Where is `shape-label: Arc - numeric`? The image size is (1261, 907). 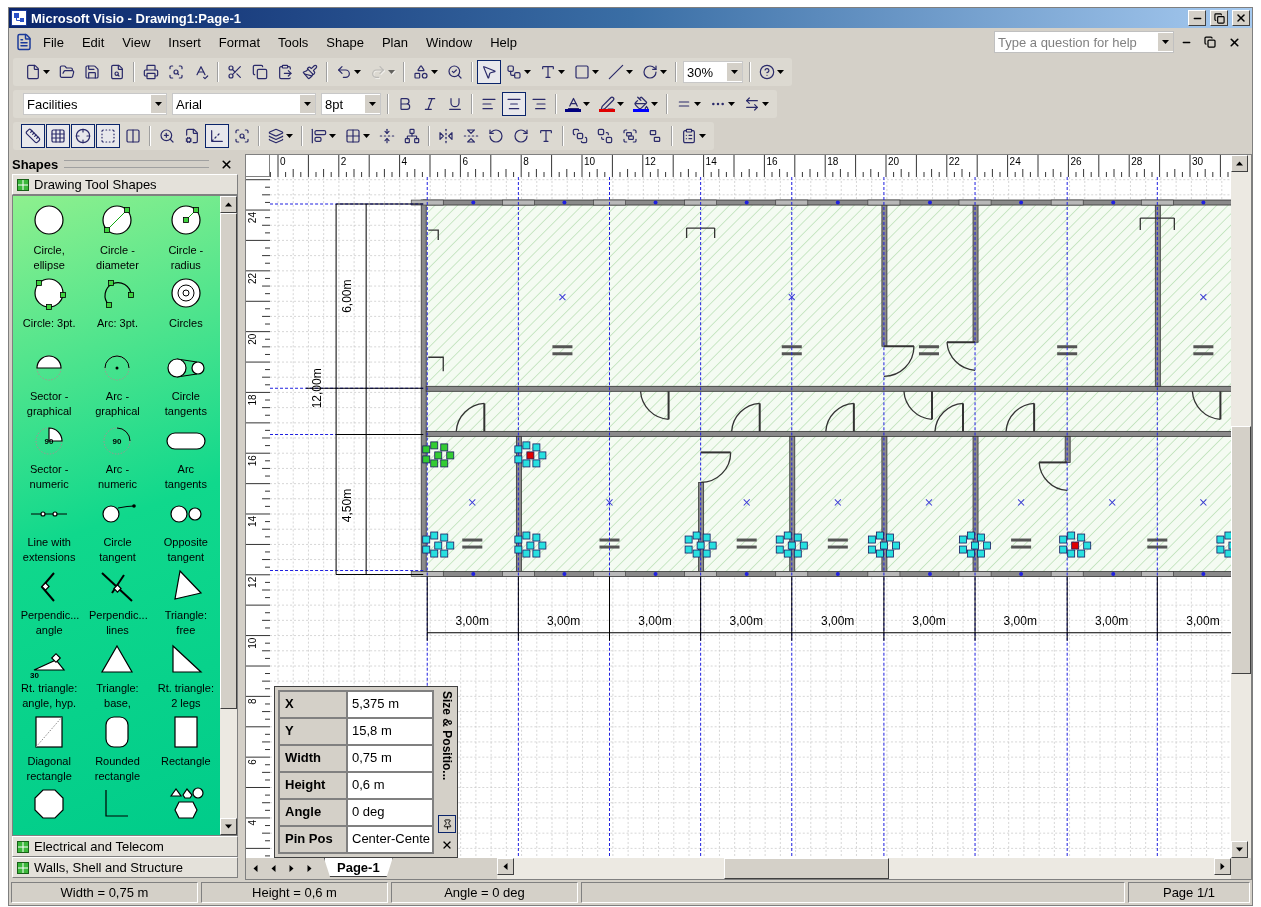 shape-label: Arc - numeric is located at coordinates (117, 477).